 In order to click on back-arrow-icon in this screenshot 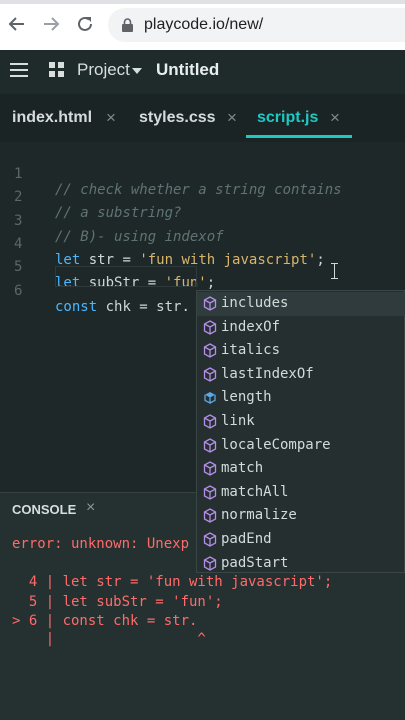, I will do `click(17, 24)`.